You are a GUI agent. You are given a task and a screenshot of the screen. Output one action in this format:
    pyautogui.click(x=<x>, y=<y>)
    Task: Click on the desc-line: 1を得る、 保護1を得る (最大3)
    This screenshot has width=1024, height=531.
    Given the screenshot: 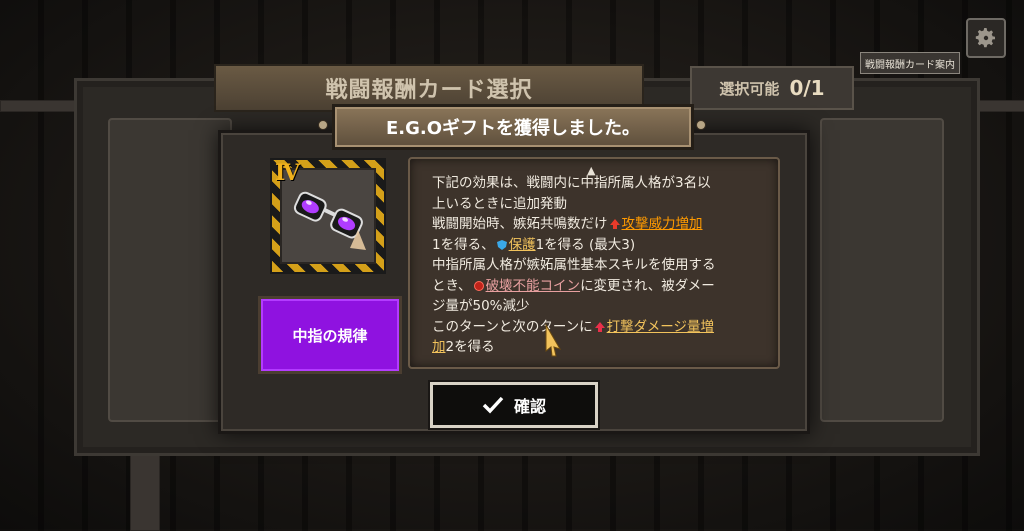 What is the action you would take?
    pyautogui.click(x=597, y=245)
    